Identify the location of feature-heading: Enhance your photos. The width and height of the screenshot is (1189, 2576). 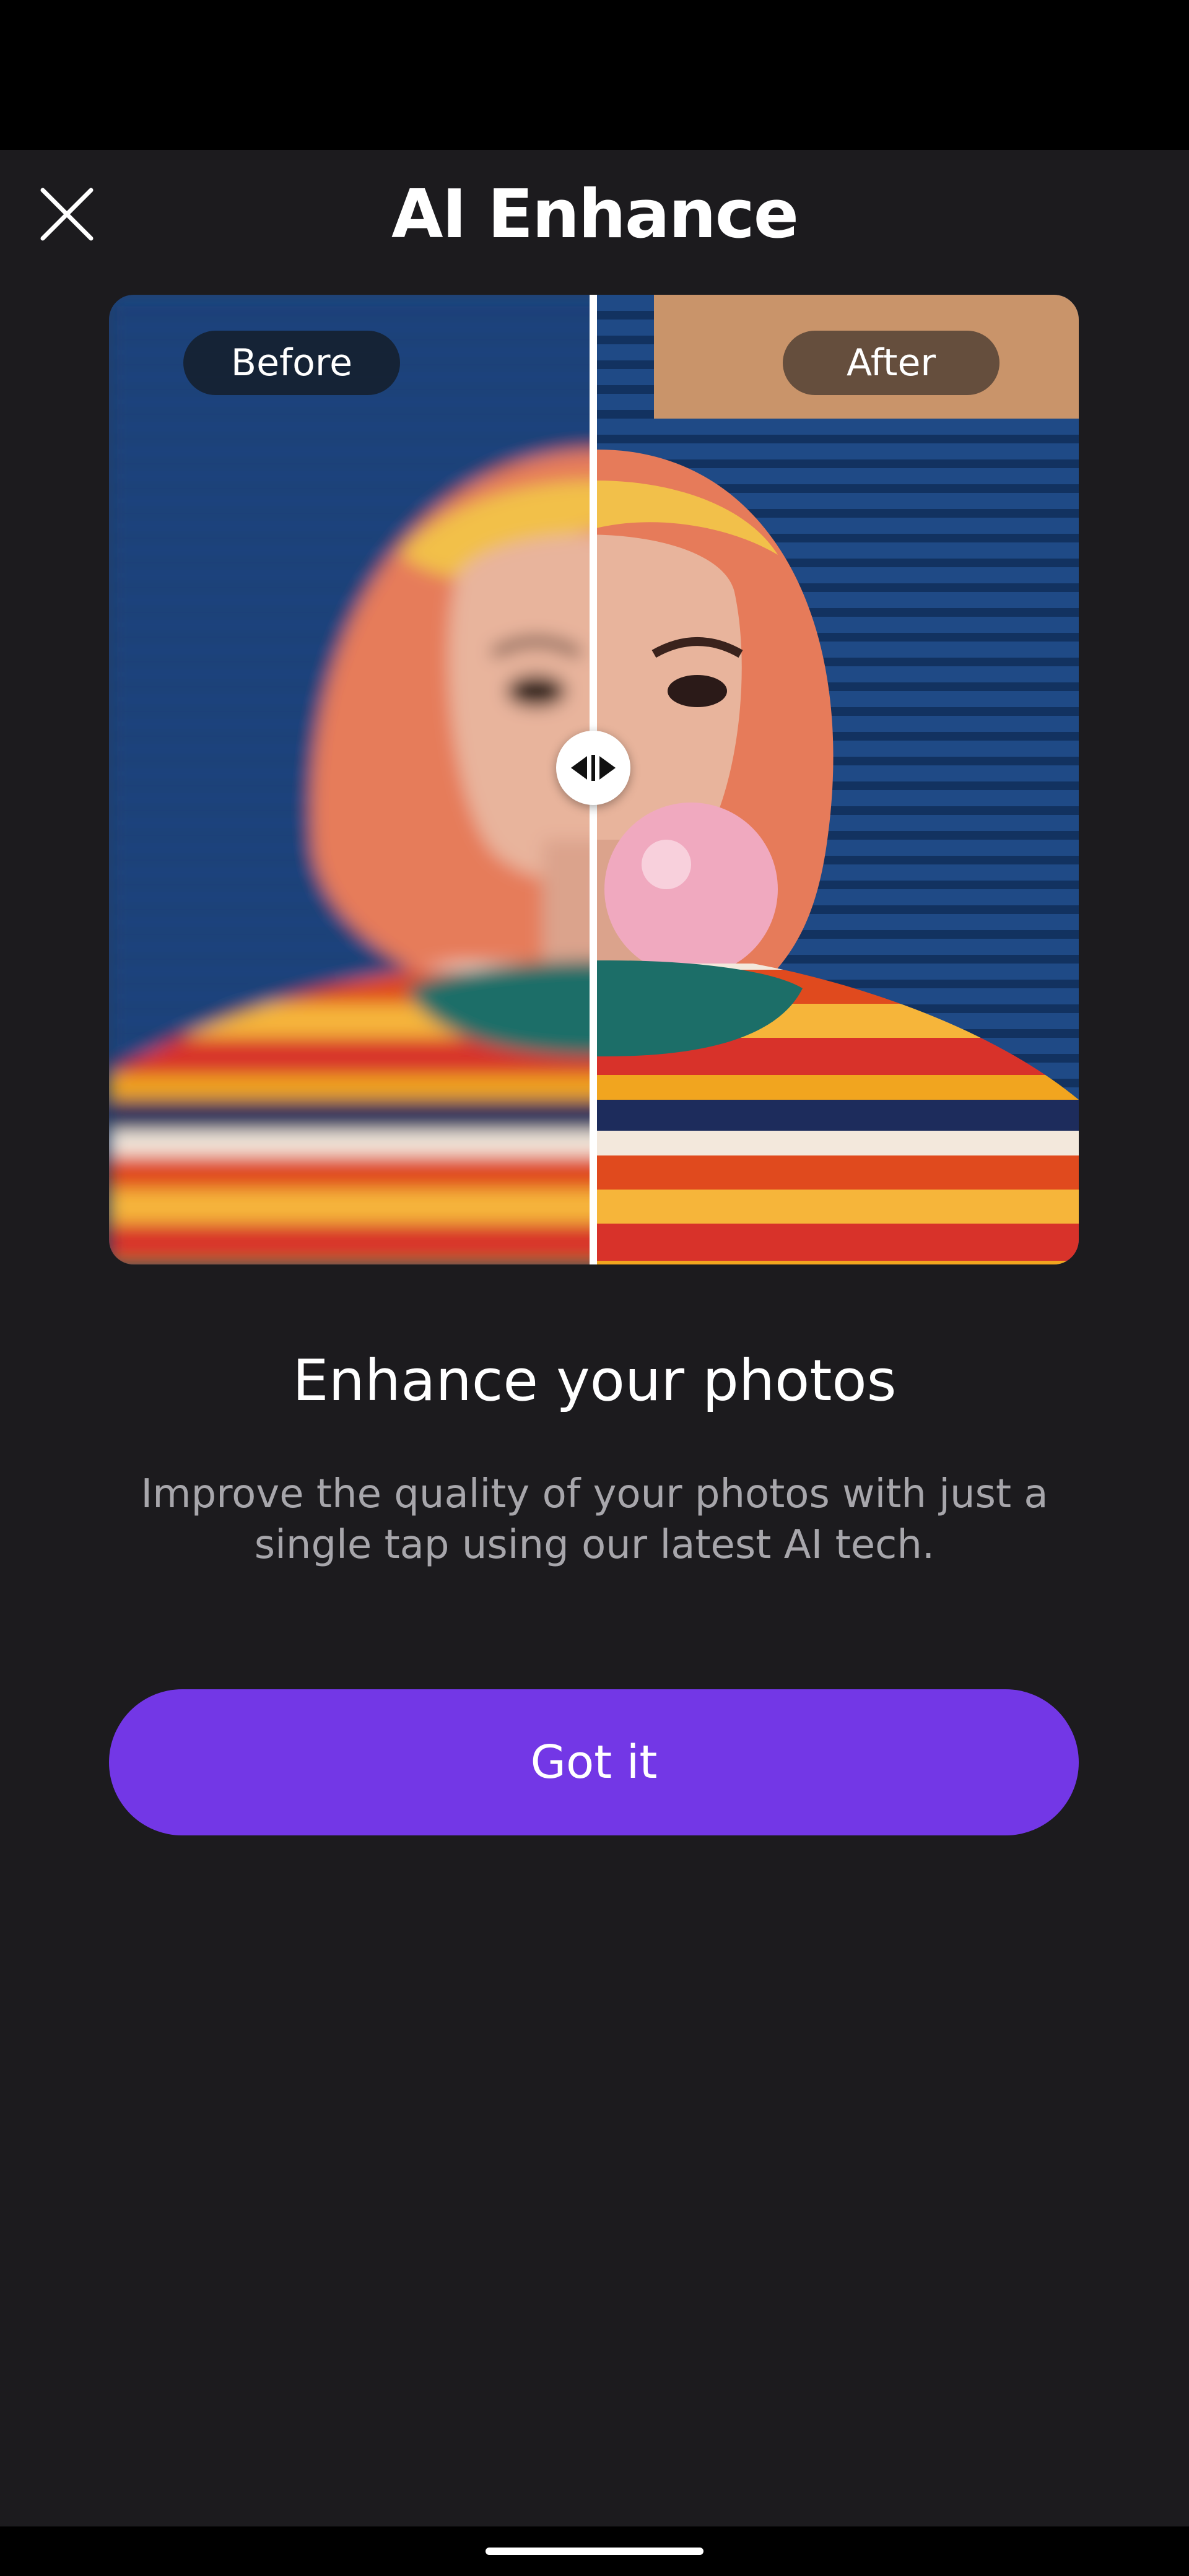
(594, 1380).